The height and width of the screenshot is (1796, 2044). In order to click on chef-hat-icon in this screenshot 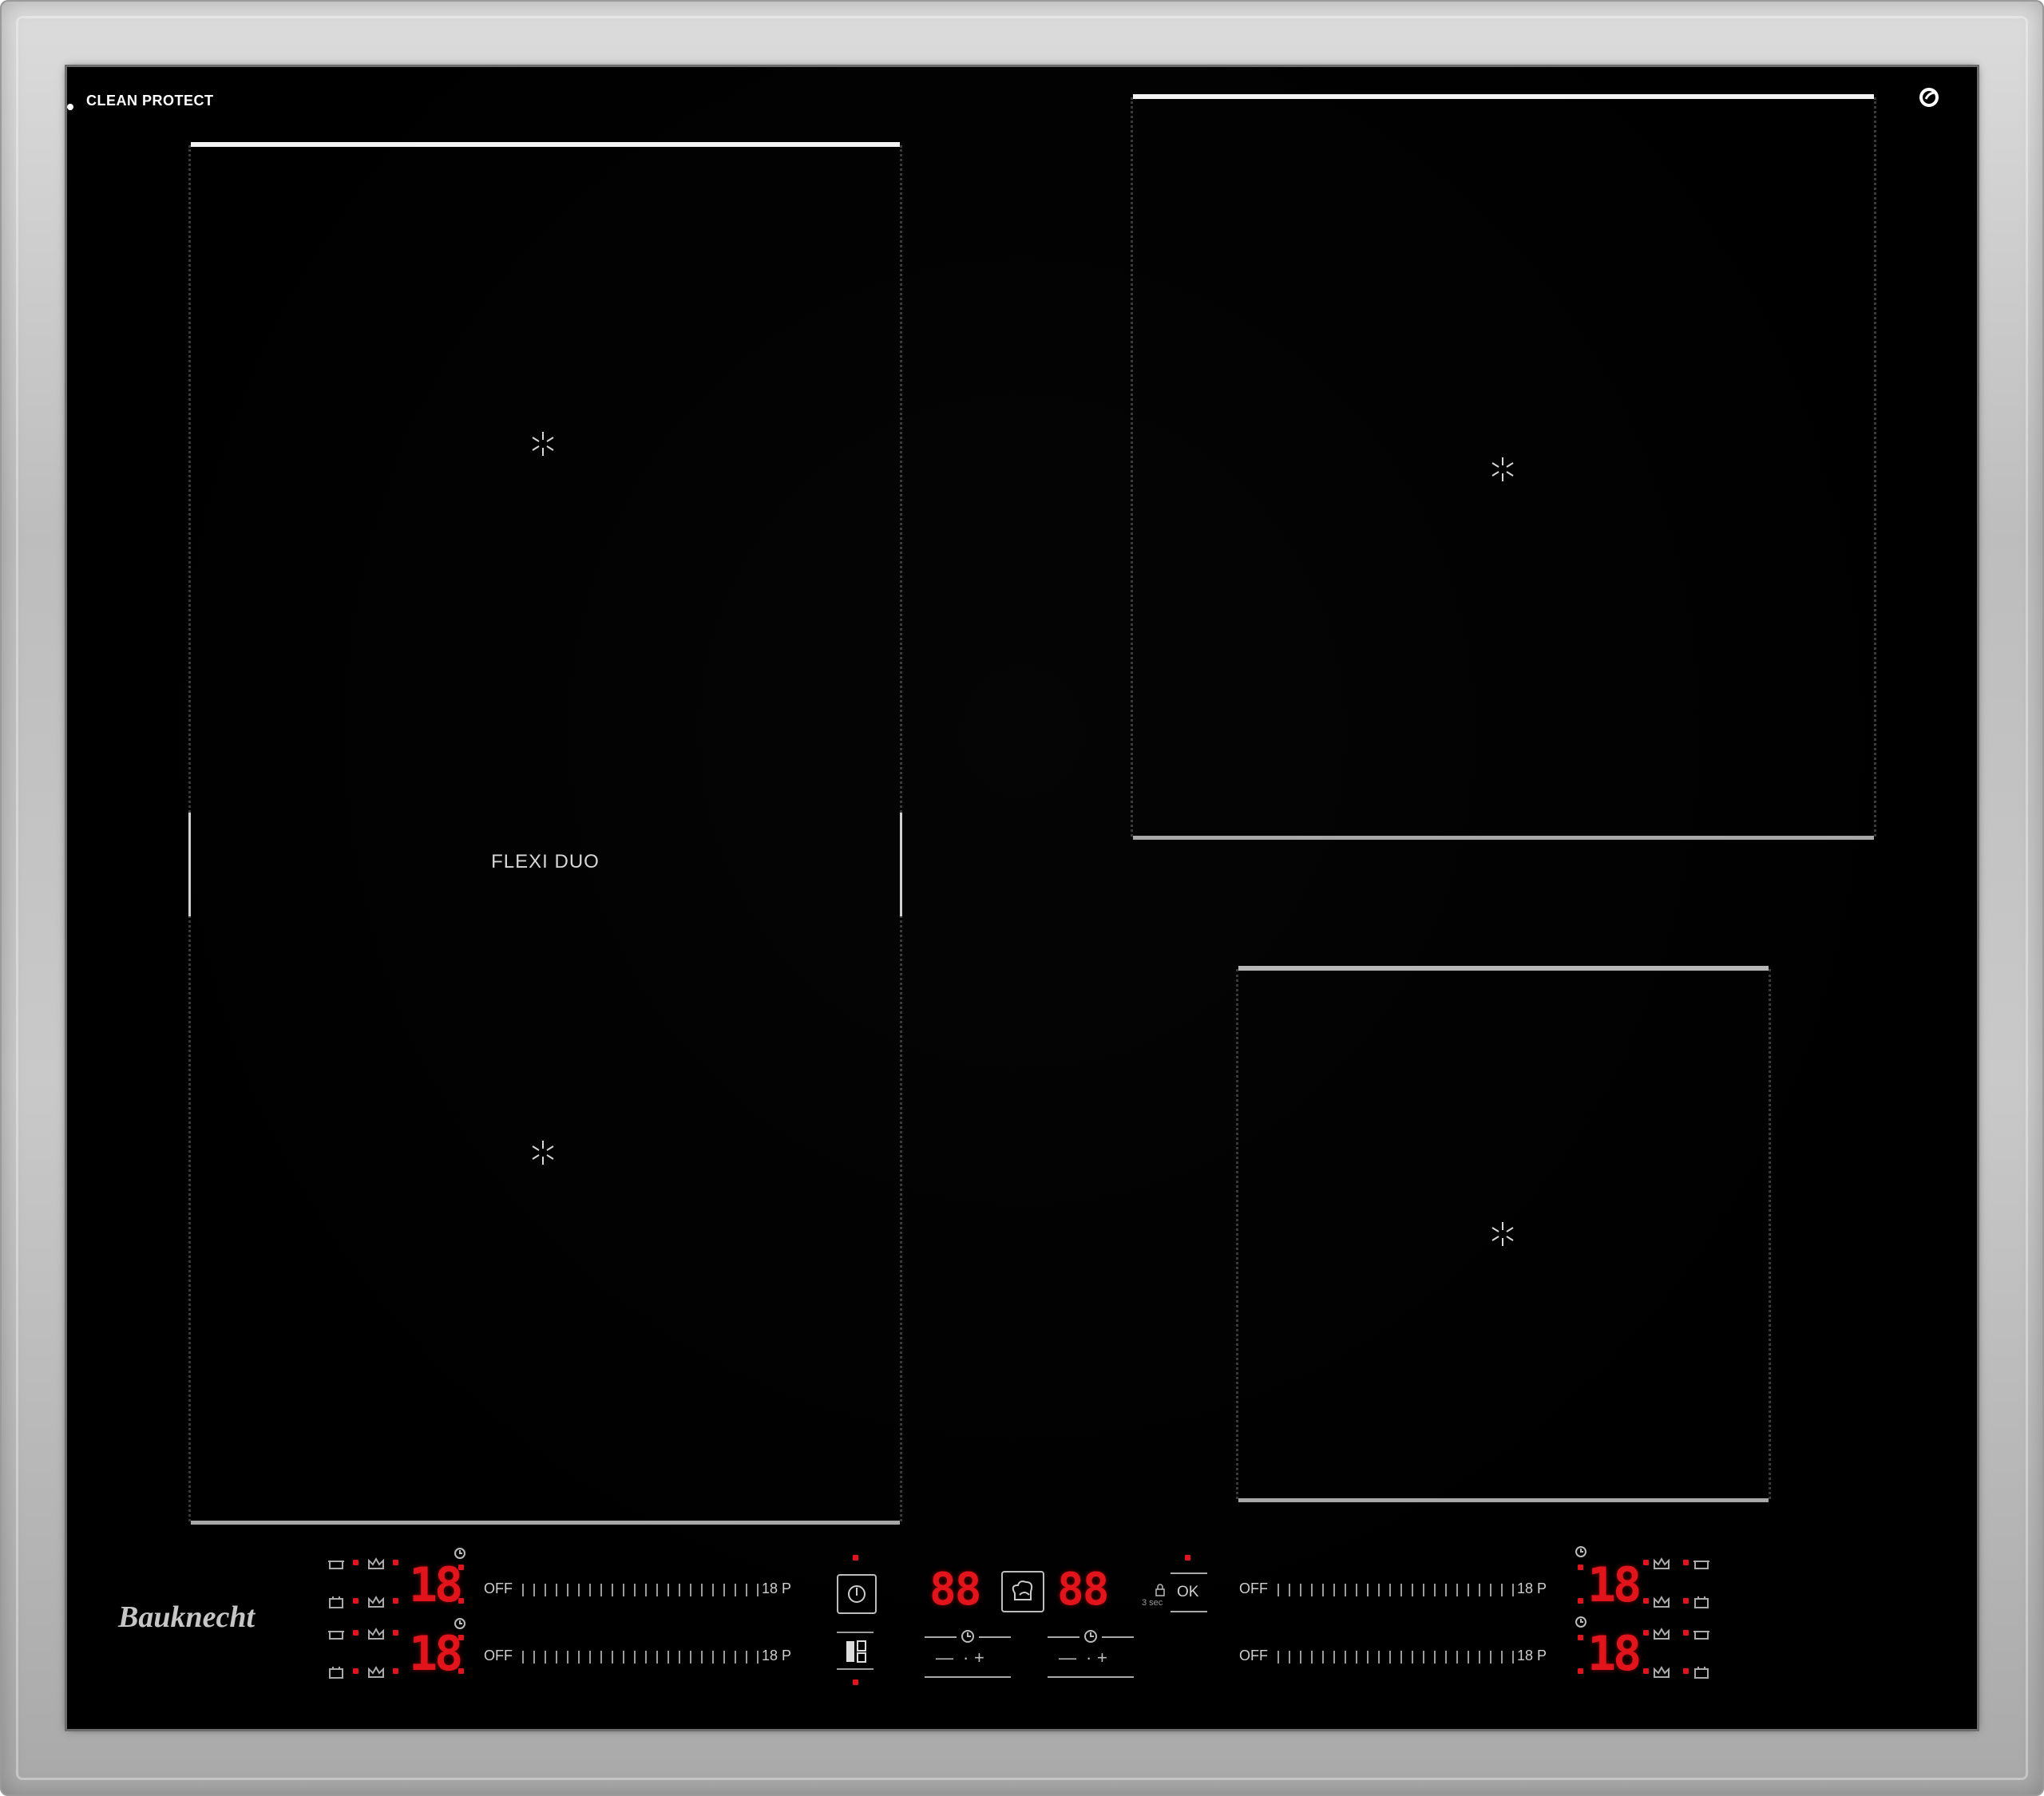, I will do `click(1022, 1590)`.